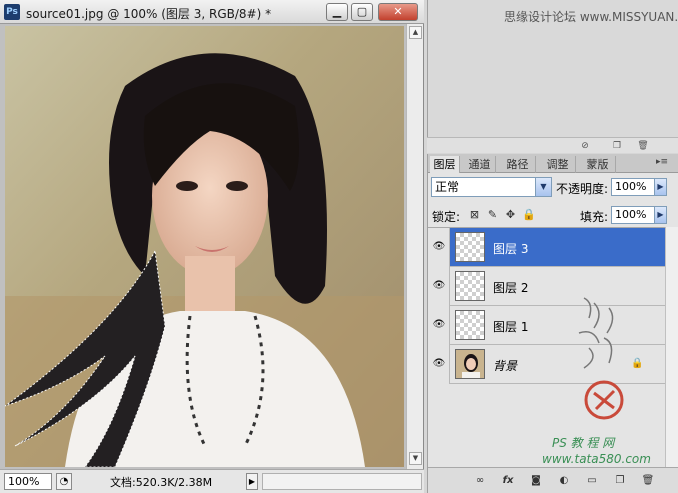 This screenshot has width=678, height=493. Describe the element at coordinates (446, 217) in the screenshot. I see `lock-label: 锁定:` at that location.